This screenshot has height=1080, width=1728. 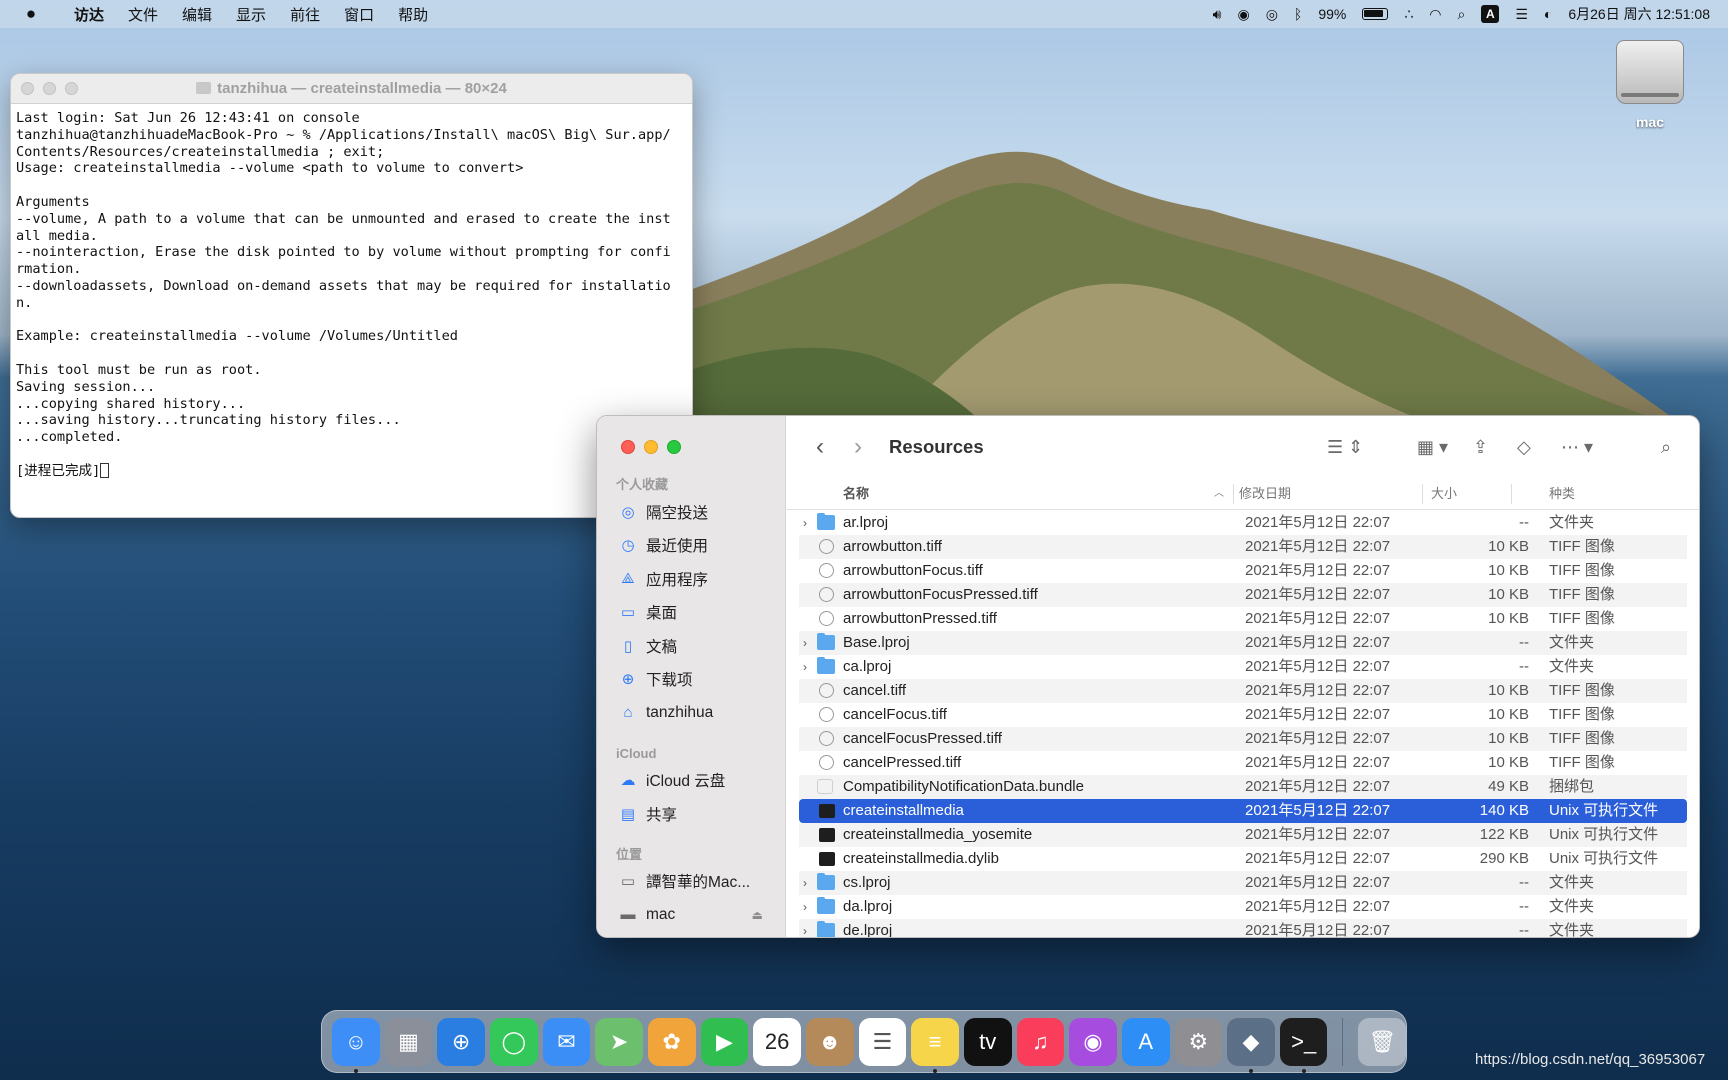 What do you see at coordinates (674, 447) in the screenshot?
I see `finder-zoom-button` at bounding box center [674, 447].